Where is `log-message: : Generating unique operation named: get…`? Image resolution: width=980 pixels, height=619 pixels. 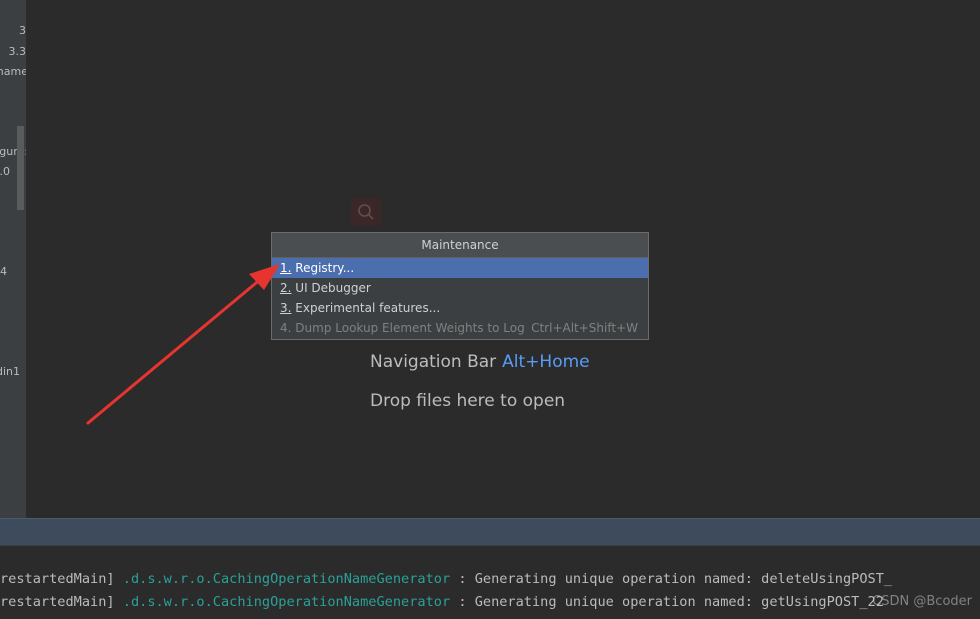
log-message: : Generating unique operation named: get… is located at coordinates (671, 602).